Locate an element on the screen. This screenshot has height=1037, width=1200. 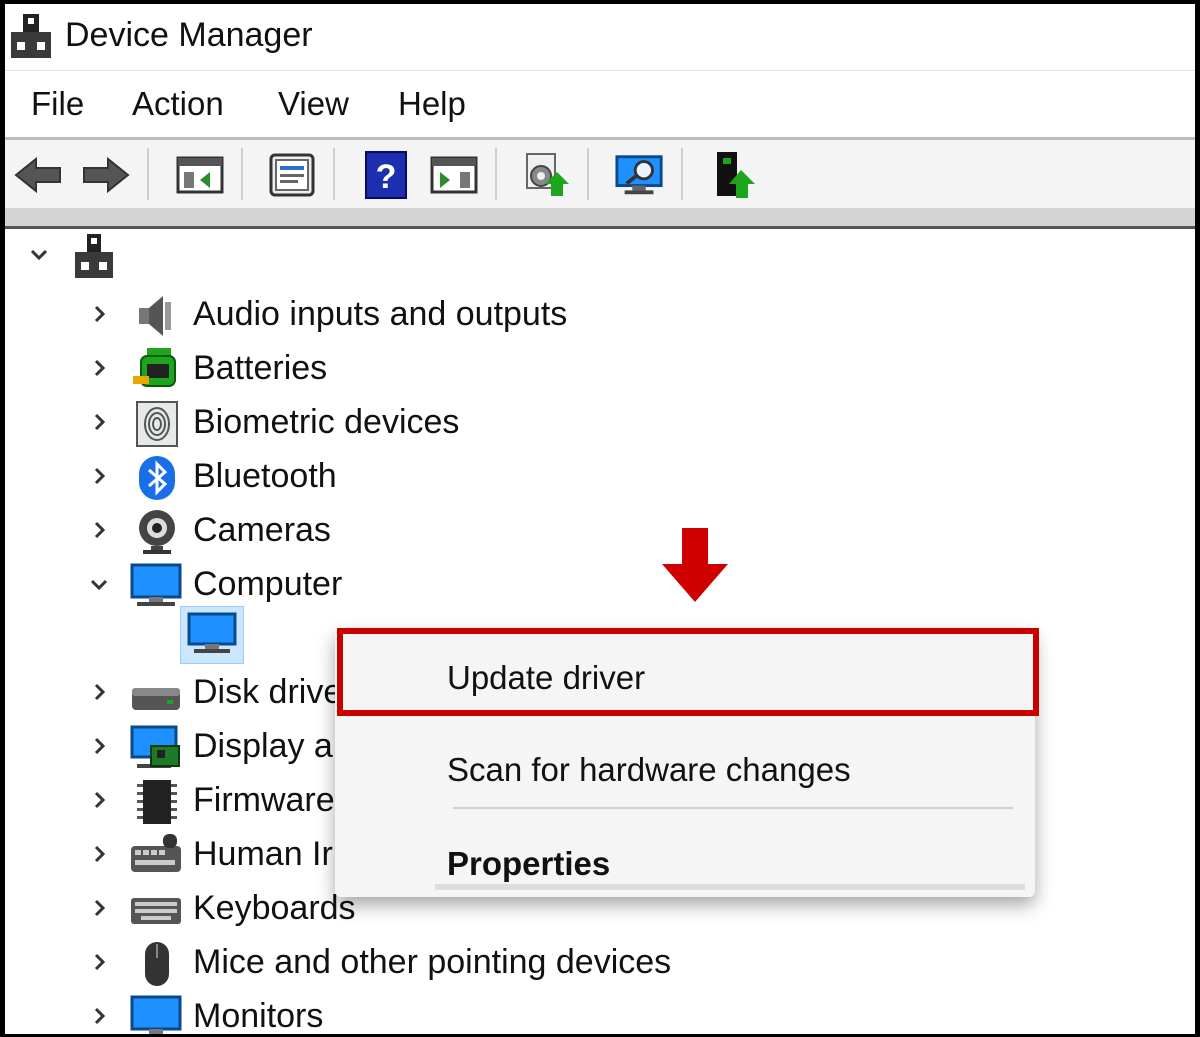
enable-device-icon is located at coordinates (736, 175).